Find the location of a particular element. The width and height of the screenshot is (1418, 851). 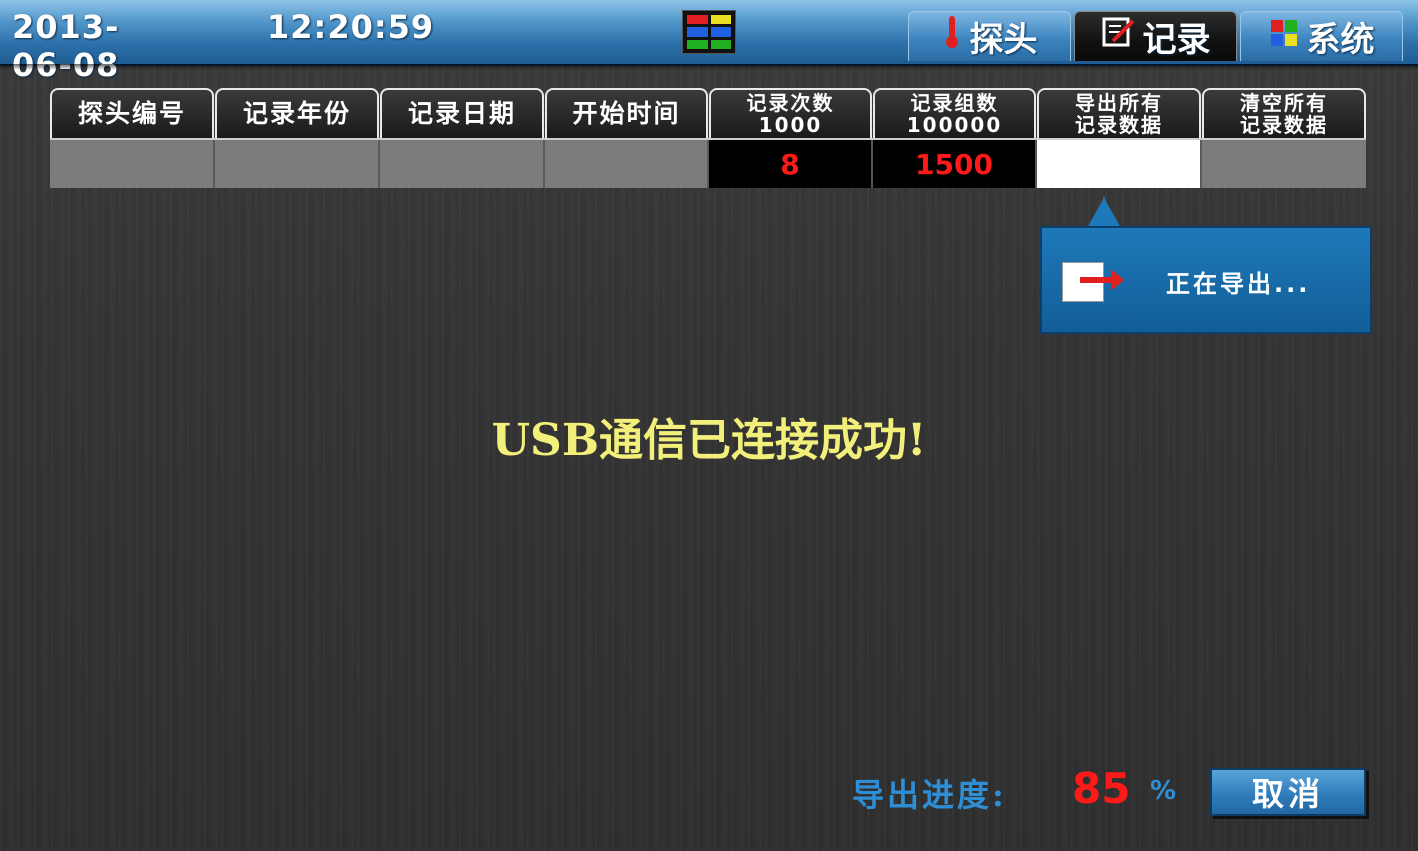

time-display: 12:20:59 is located at coordinates (351, 27).